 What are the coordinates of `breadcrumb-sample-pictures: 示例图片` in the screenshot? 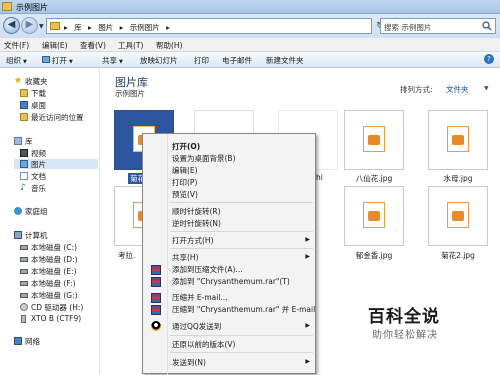 It's located at (145, 27).